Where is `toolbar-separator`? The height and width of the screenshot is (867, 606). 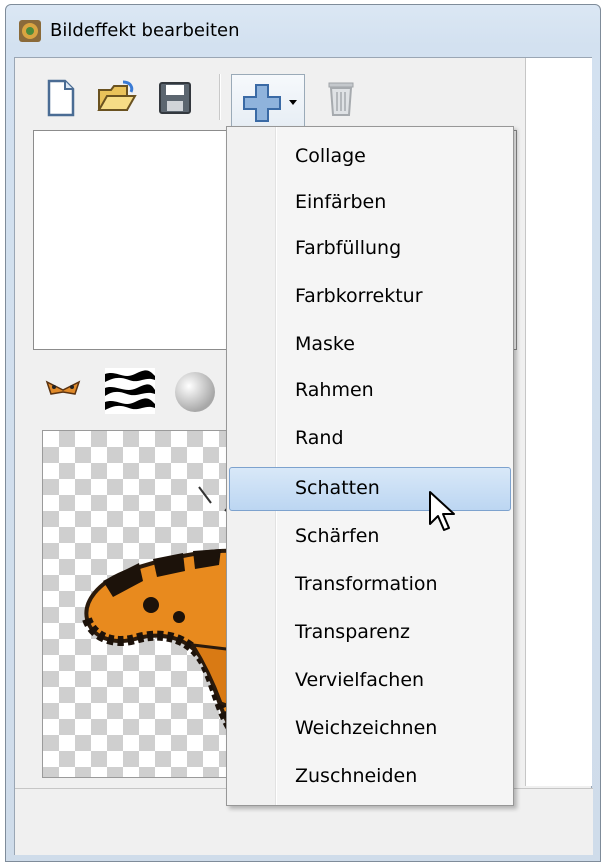
toolbar-separator is located at coordinates (220, 97).